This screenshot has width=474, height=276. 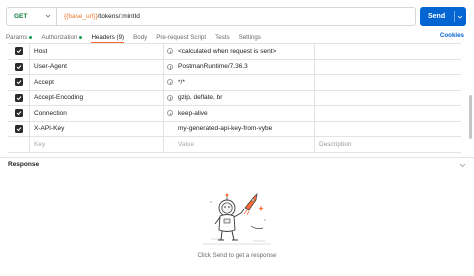 I want to click on tab-settings: Settings, so click(x=250, y=37).